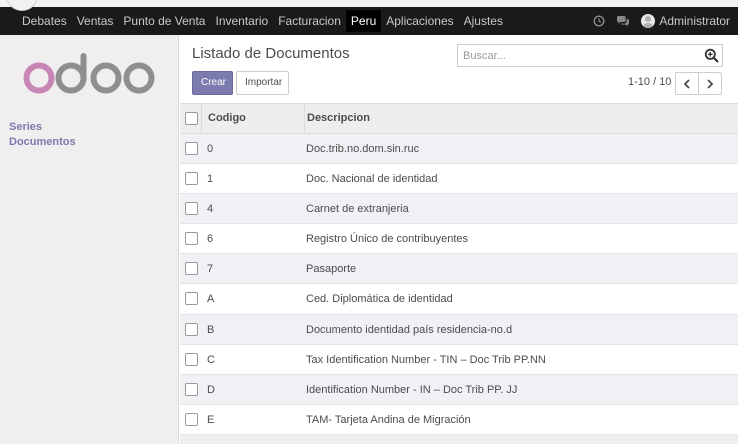 This screenshot has width=738, height=444. I want to click on cell-codigo: B, so click(211, 329).